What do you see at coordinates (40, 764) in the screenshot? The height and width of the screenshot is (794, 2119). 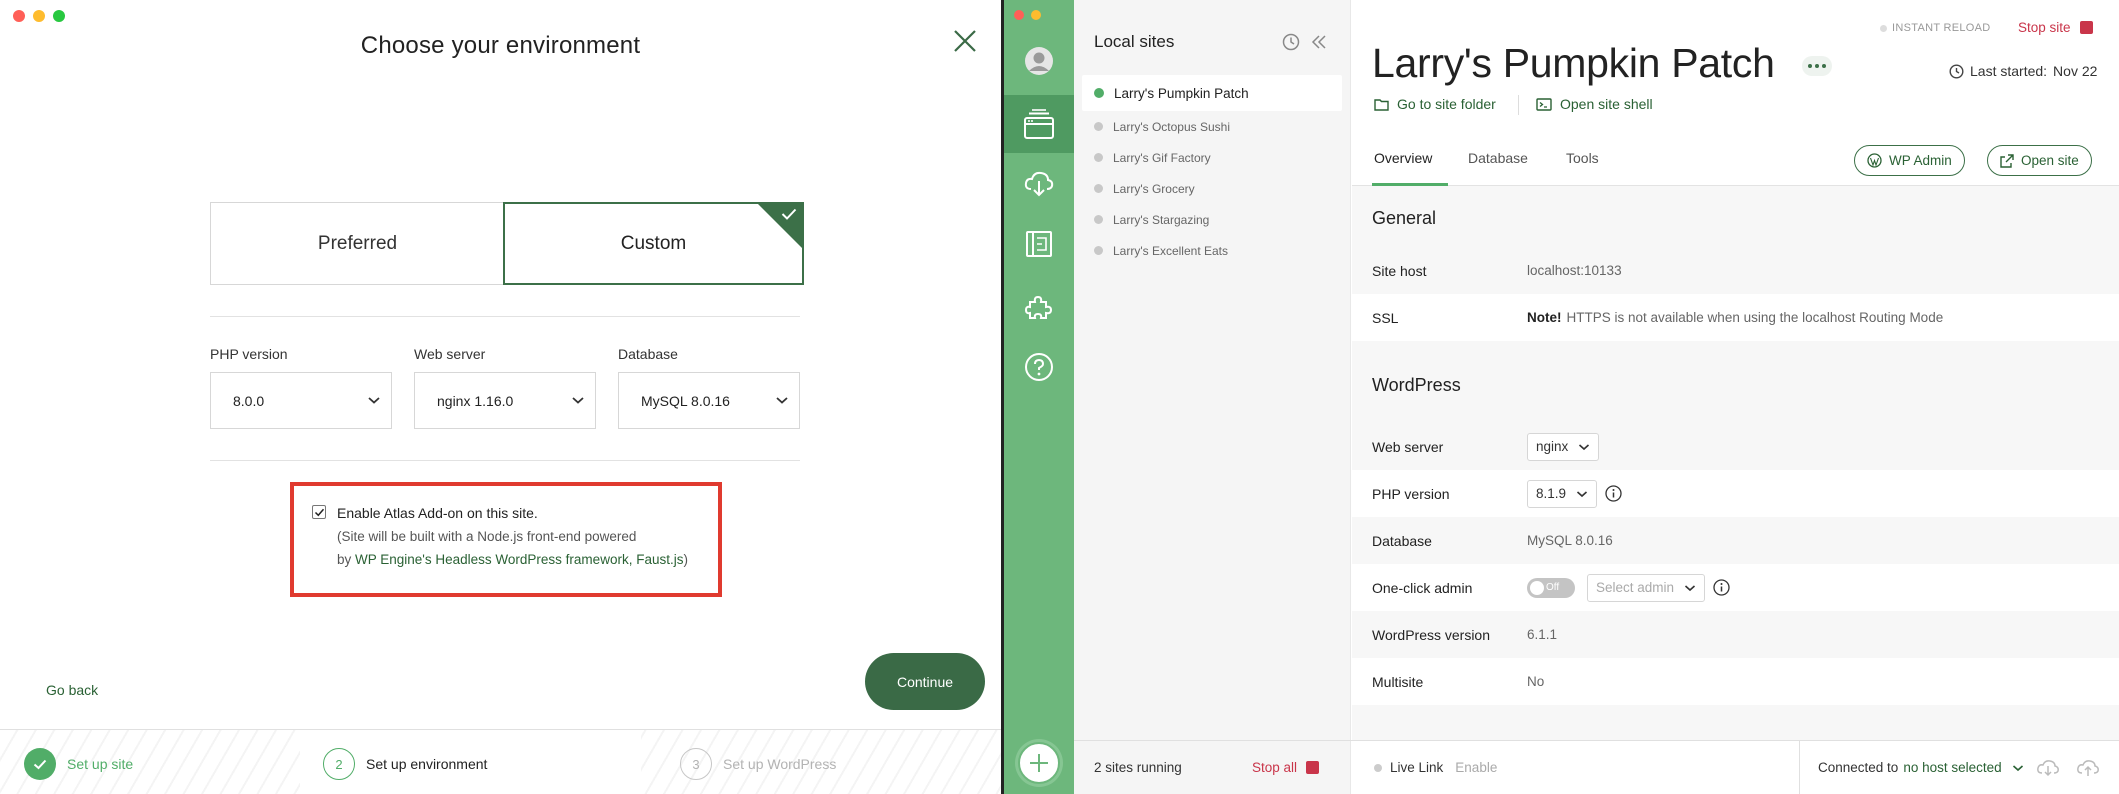 I see `step-done-icon` at bounding box center [40, 764].